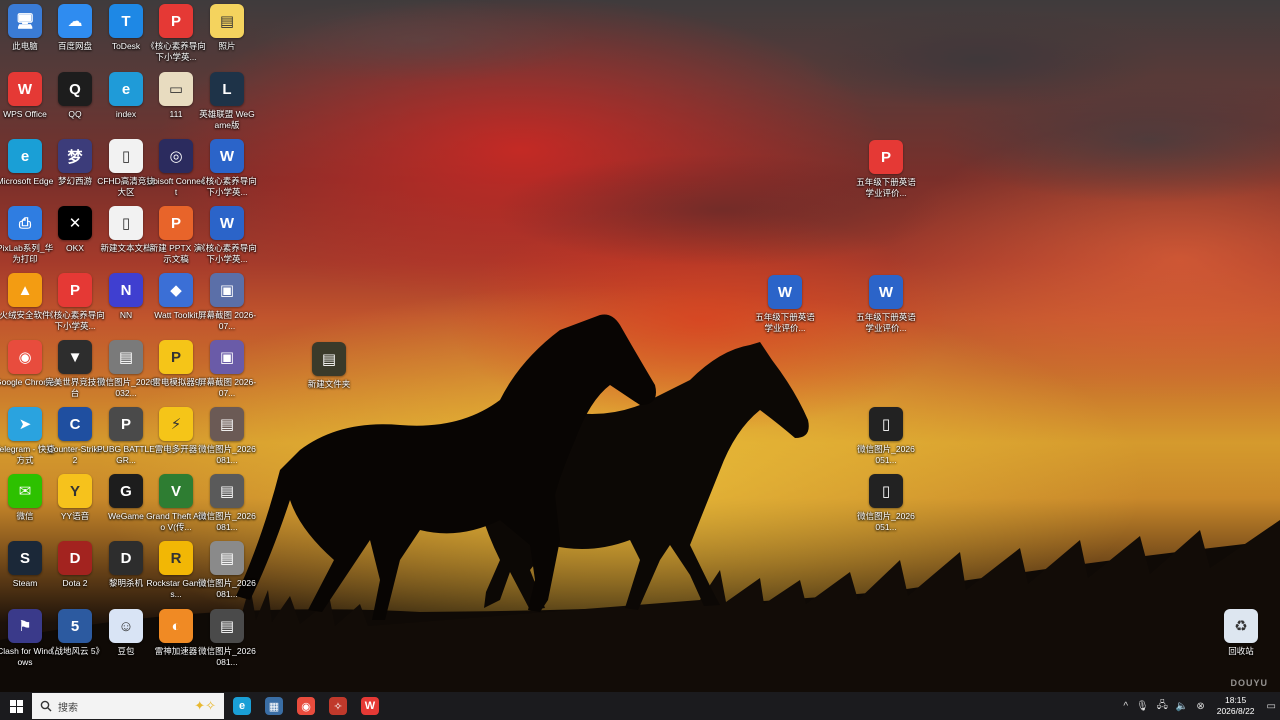 The height and width of the screenshot is (720, 1280). What do you see at coordinates (1142, 706) in the screenshot?
I see `microphone-icon: 🎙` at bounding box center [1142, 706].